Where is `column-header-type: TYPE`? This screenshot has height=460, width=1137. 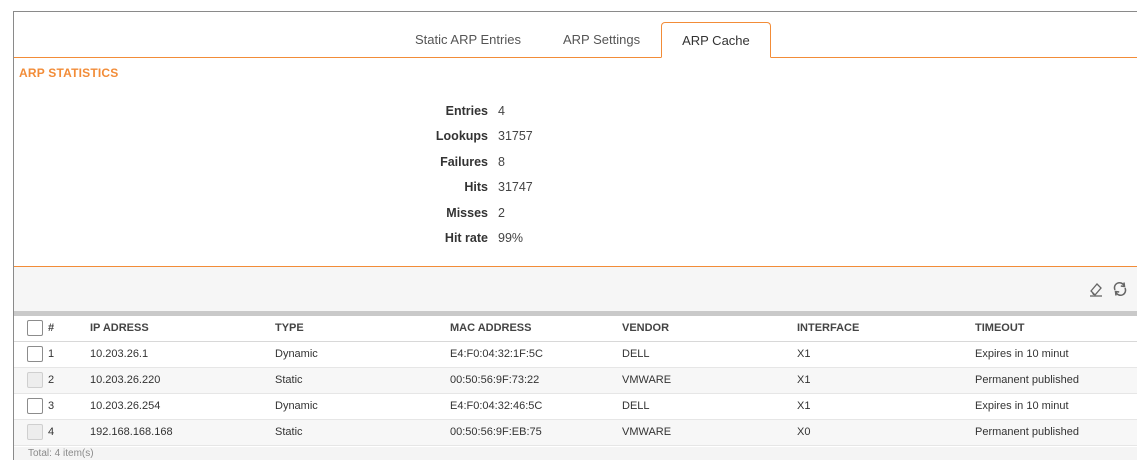 column-header-type: TYPE is located at coordinates (362, 329).